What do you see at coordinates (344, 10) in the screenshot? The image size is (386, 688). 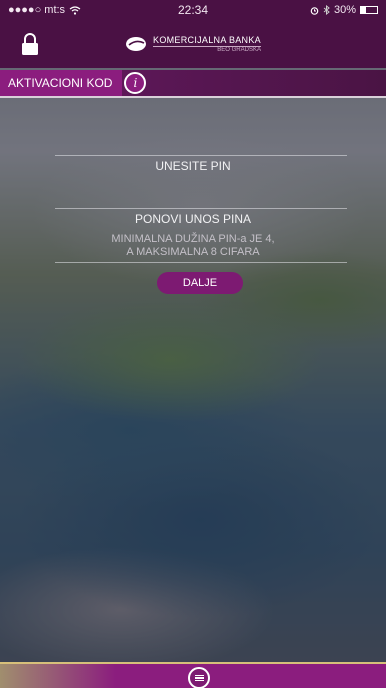 I see `battery-percent: 30%` at bounding box center [344, 10].